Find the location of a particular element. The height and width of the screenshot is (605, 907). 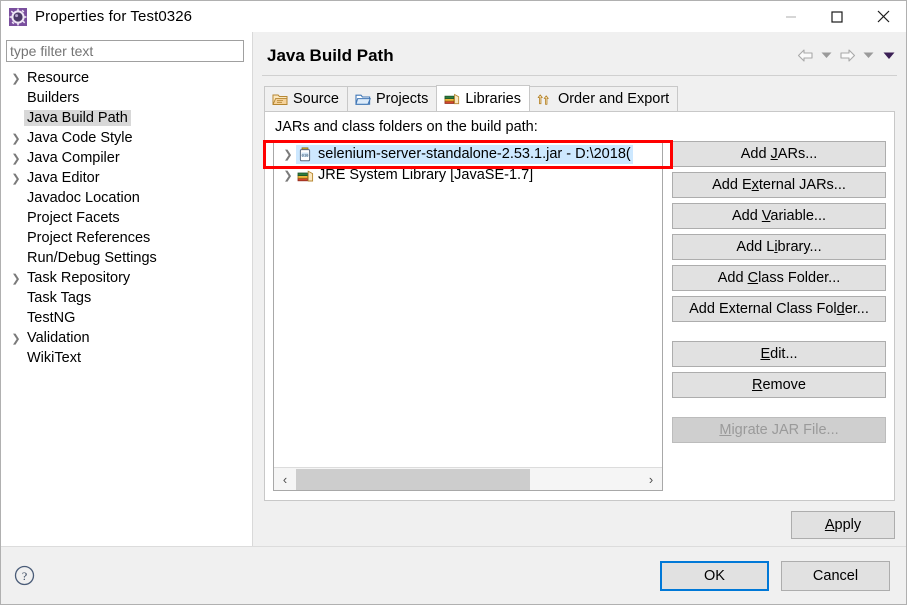

list-item-jre-system-library: ❯ JRE System Library [JavaSE-1.7] is located at coordinates (468, 175).